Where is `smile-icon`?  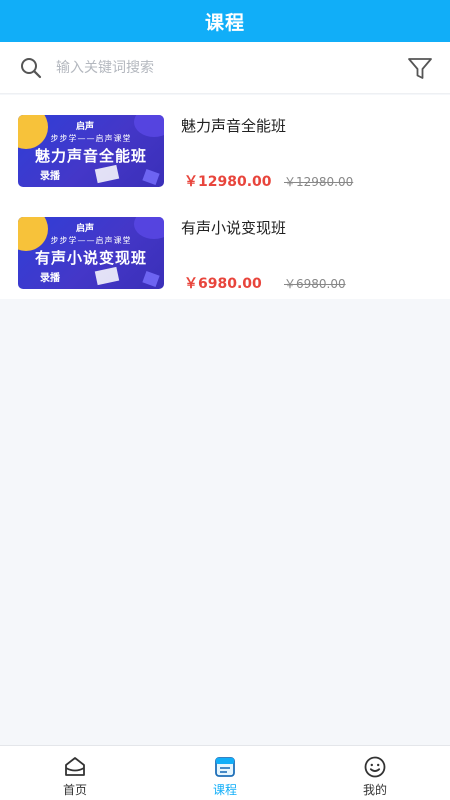
smile-icon is located at coordinates (375, 767).